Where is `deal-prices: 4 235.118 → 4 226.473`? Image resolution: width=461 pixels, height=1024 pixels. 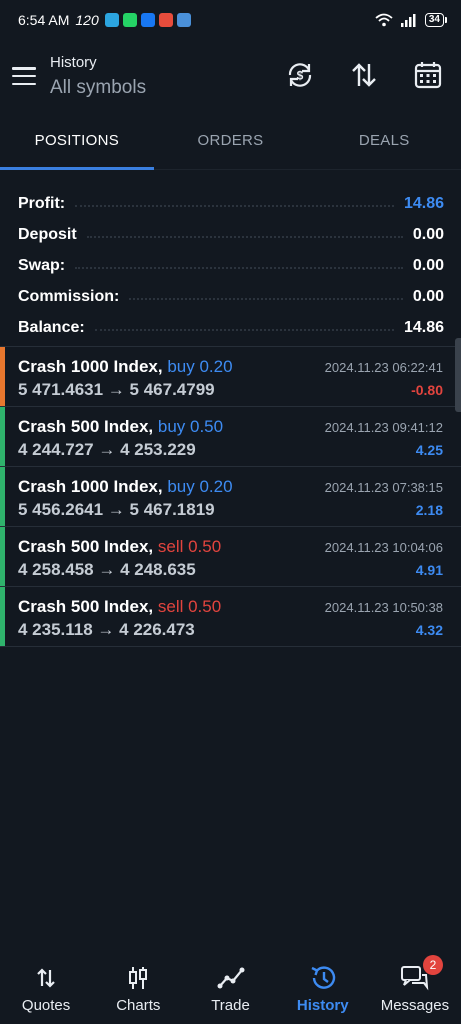
deal-prices: 4 235.118 → 4 226.473 is located at coordinates (106, 629).